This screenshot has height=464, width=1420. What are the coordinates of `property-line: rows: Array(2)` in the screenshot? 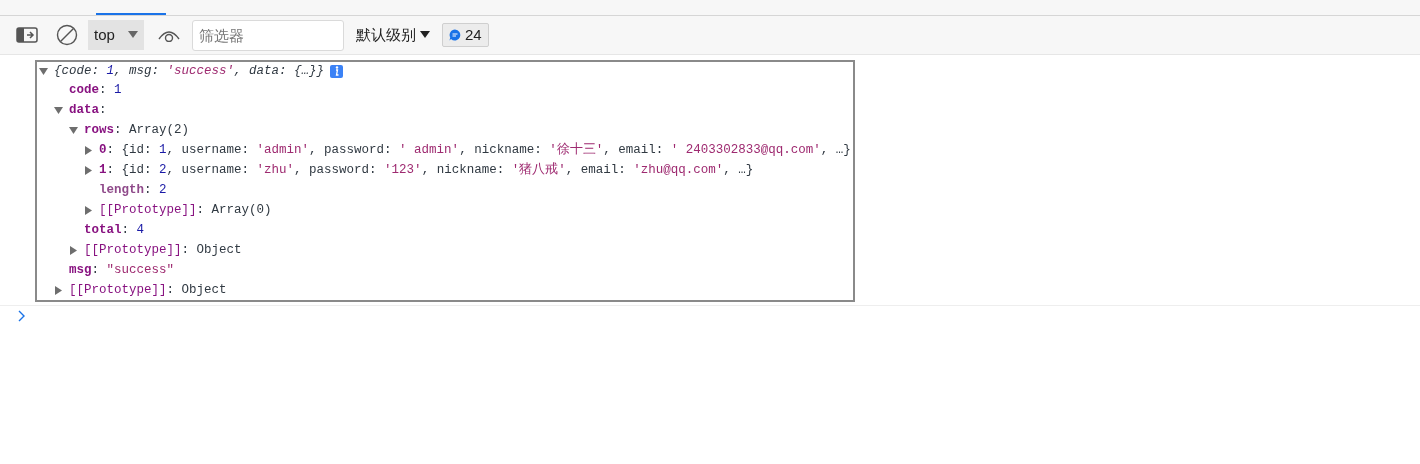 It's located at (137, 130).